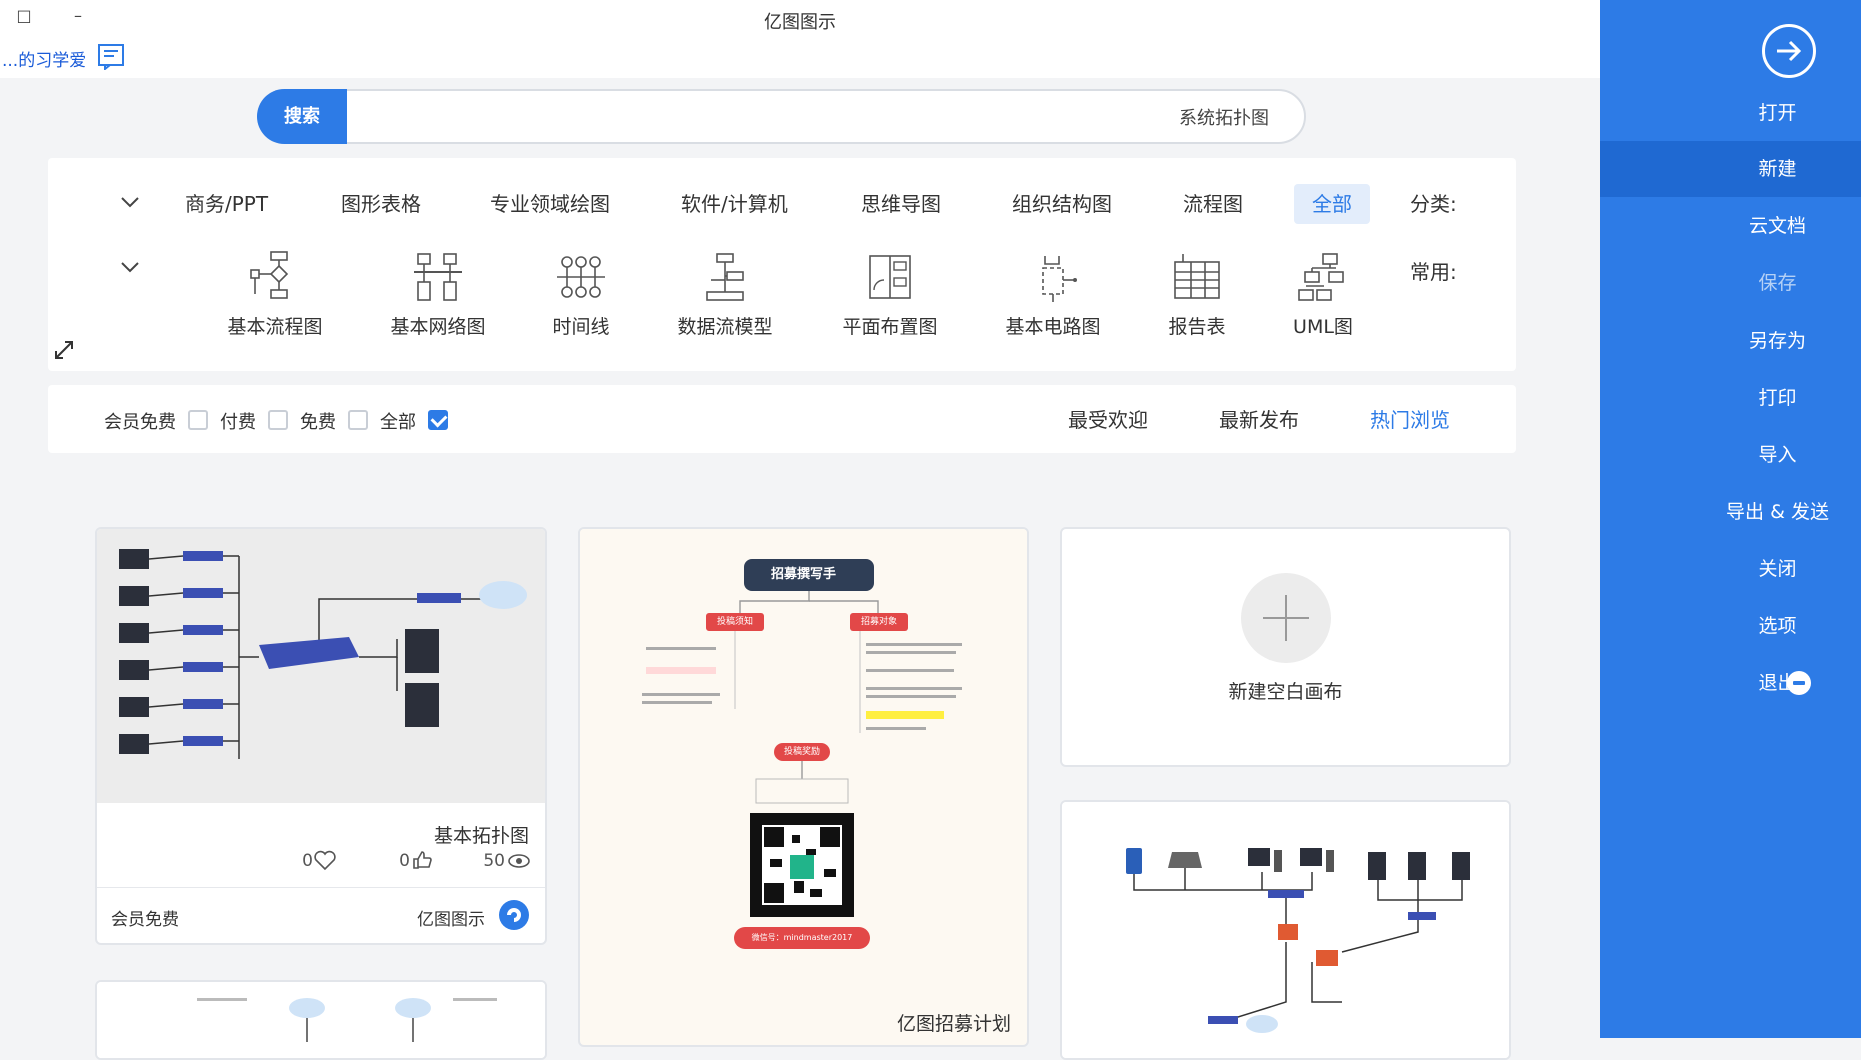 Image resolution: width=1861 pixels, height=1060 pixels. Describe the element at coordinates (1789, 51) in the screenshot. I see `arrow-right-circle-icon` at that location.